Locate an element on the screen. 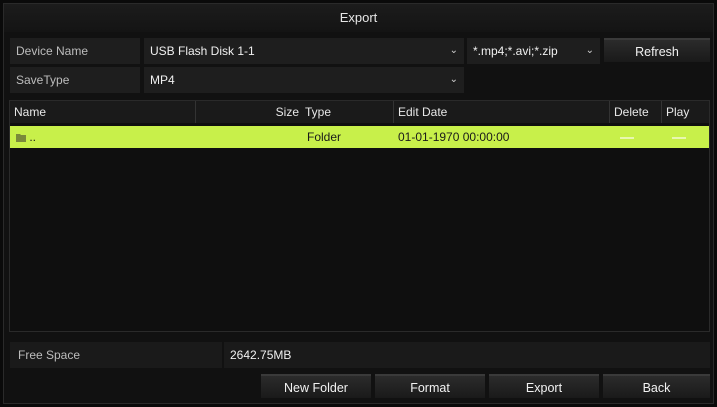 The width and height of the screenshot is (717, 407). free-space-label: Free Space is located at coordinates (116, 355).